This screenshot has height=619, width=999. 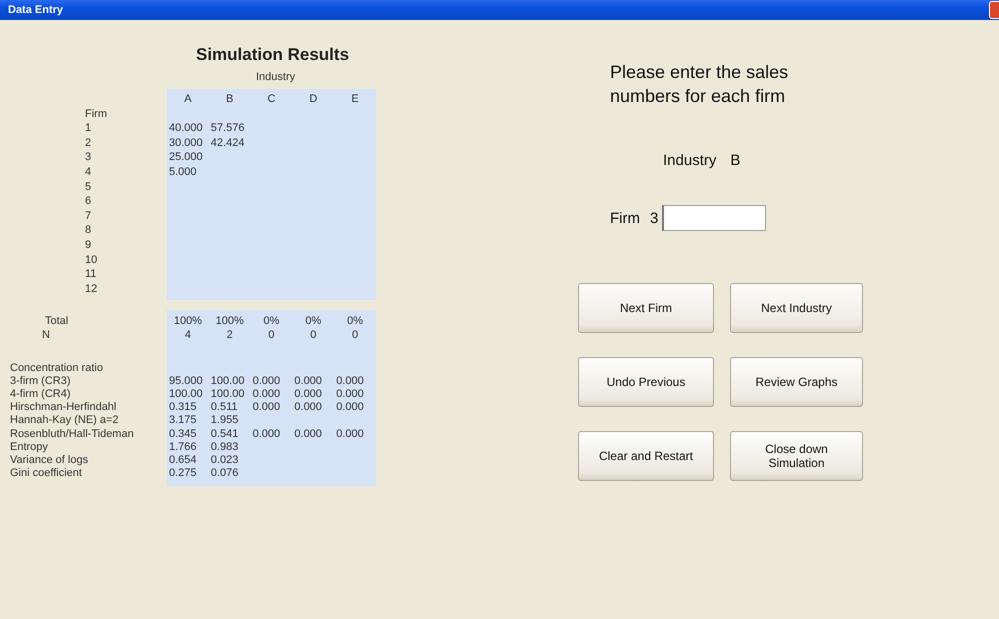 What do you see at coordinates (88, 128) in the screenshot?
I see `row-label: 1` at bounding box center [88, 128].